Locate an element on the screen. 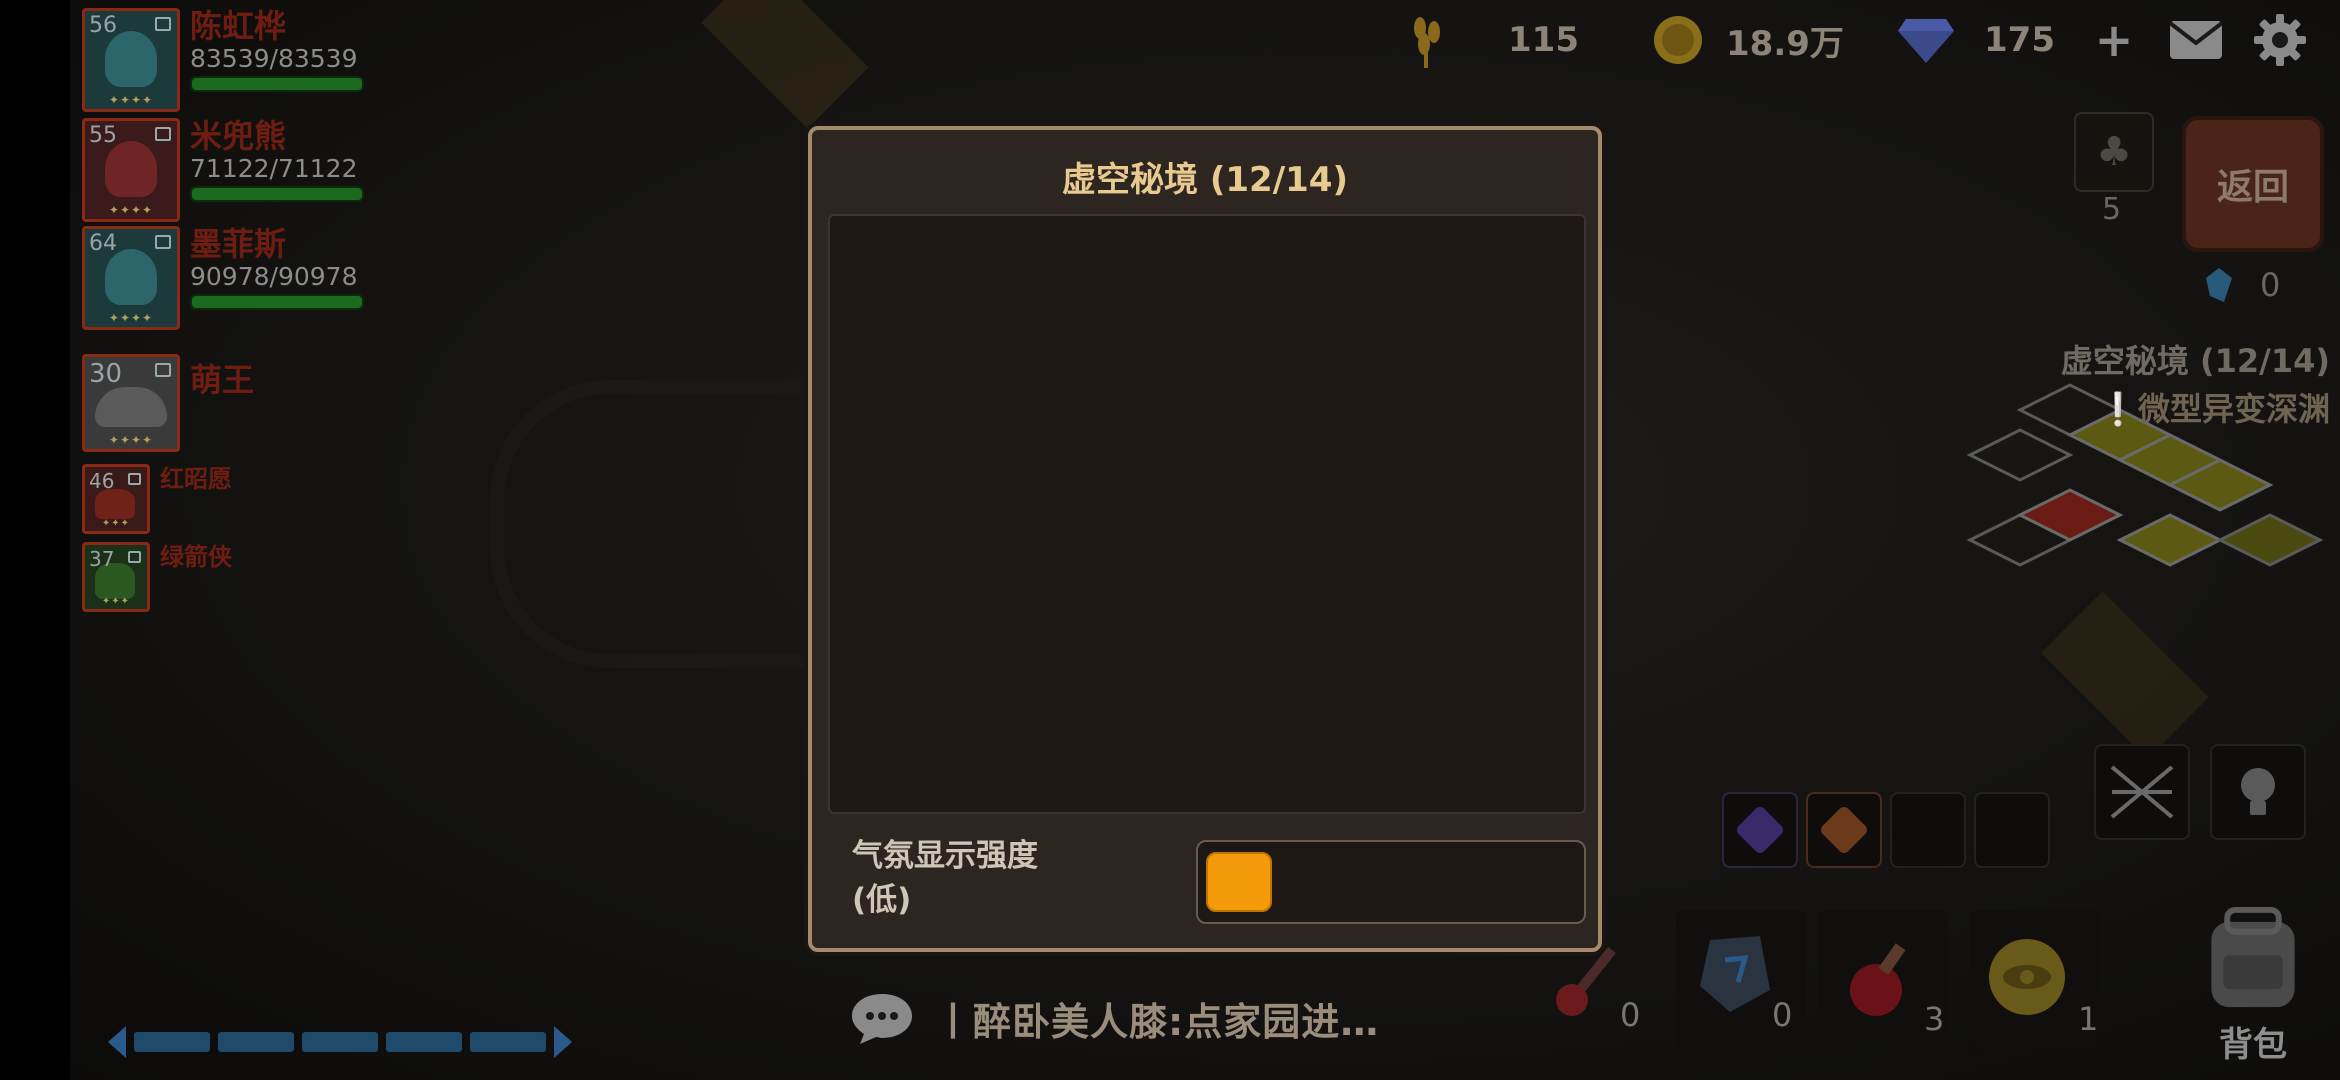 The height and width of the screenshot is (1080, 2340). item-slot: 1 is located at coordinates (2035, 980).